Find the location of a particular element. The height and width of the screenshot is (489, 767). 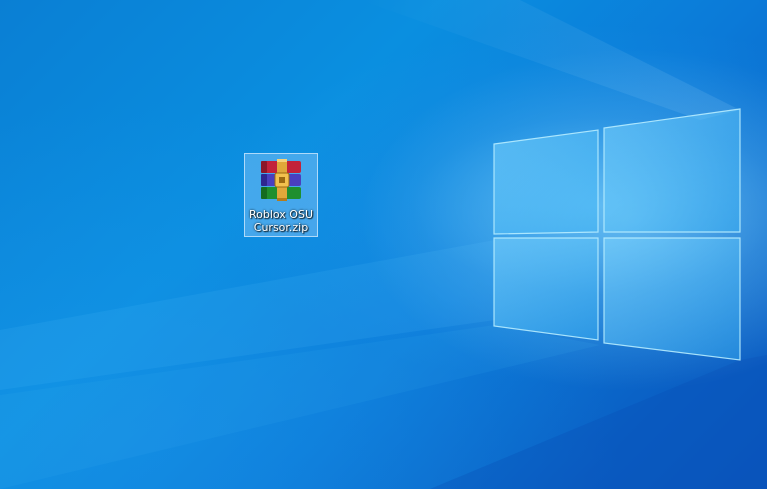

desktop-icon-roblox-osu-cursor-zip: Roblox OSU Cursor.zip is located at coordinates (281, 195).